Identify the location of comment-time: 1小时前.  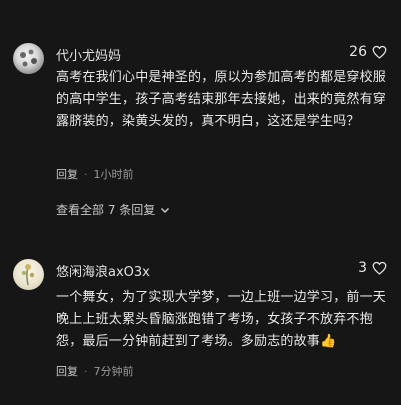
(113, 174).